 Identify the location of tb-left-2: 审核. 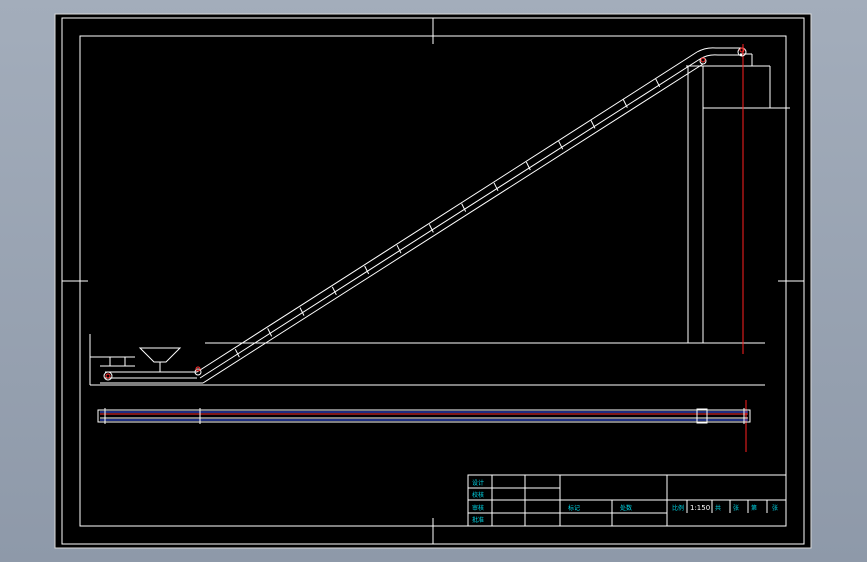
(478, 508).